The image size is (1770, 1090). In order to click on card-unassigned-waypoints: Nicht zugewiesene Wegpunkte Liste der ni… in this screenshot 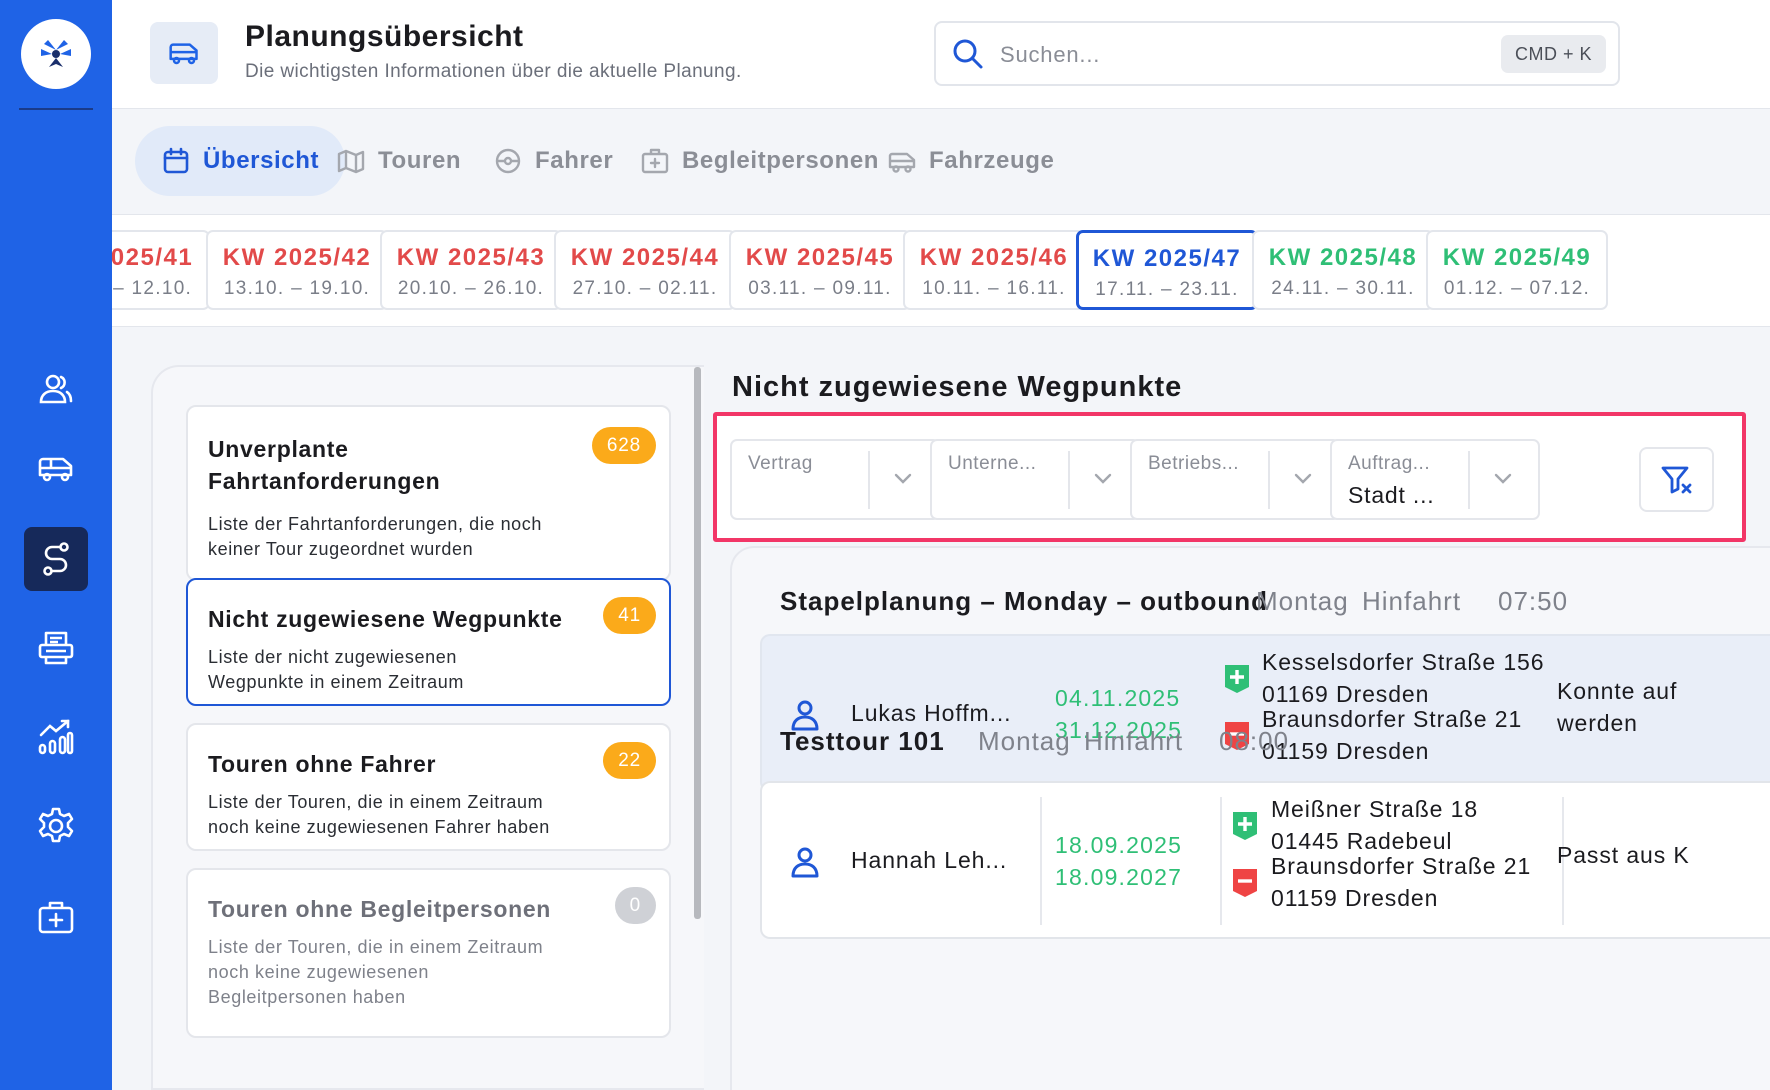, I will do `click(428, 642)`.